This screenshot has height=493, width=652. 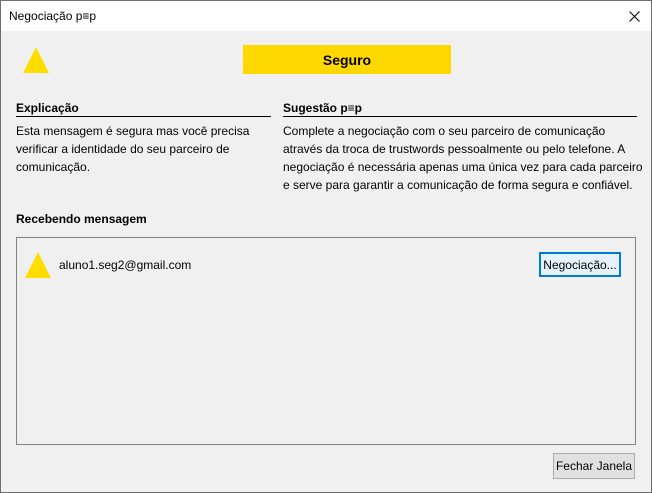 I want to click on close-icon, so click(x=634, y=16).